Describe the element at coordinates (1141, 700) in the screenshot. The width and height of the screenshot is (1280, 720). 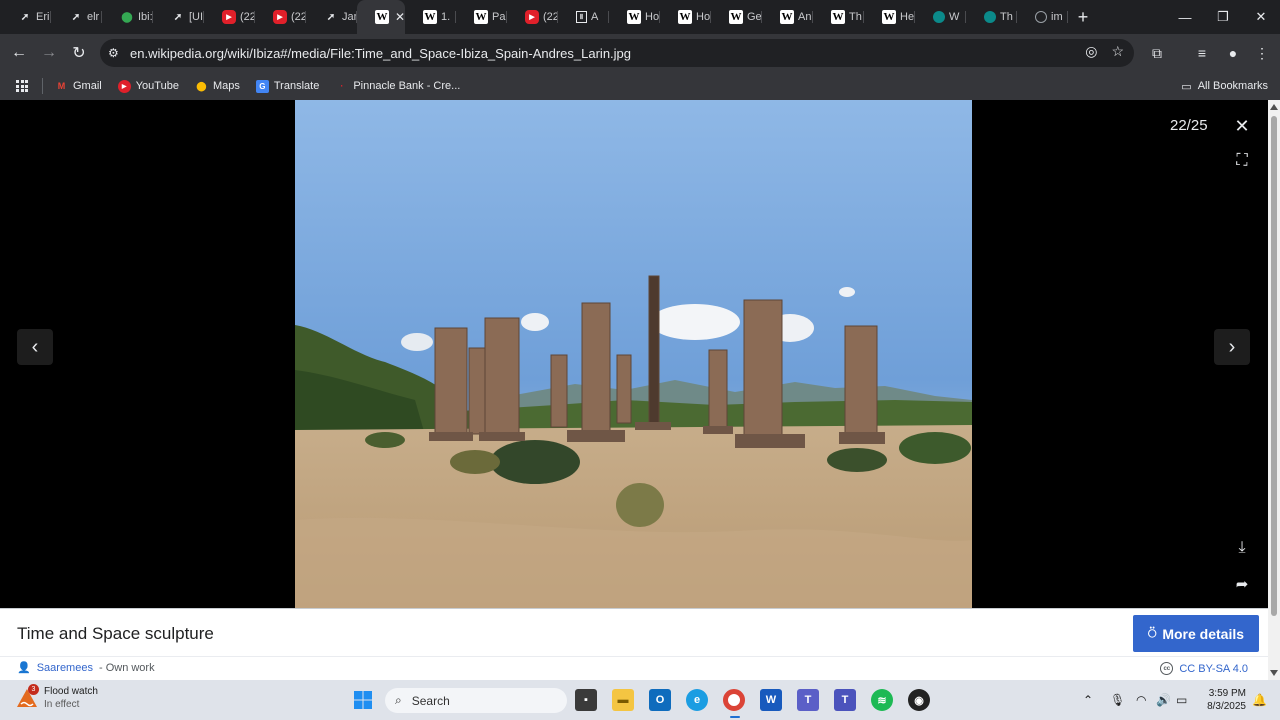
I see `wifi-icon: ◠` at that location.